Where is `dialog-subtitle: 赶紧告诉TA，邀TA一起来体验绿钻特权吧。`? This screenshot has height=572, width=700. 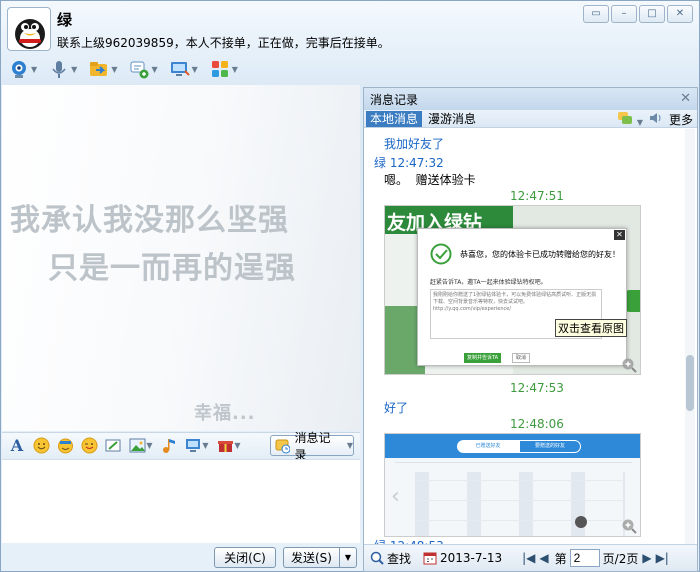
dialog-subtitle: 赶紧告诉TA，邀TA一起来体验绿钻特权吧。 is located at coordinates (488, 282).